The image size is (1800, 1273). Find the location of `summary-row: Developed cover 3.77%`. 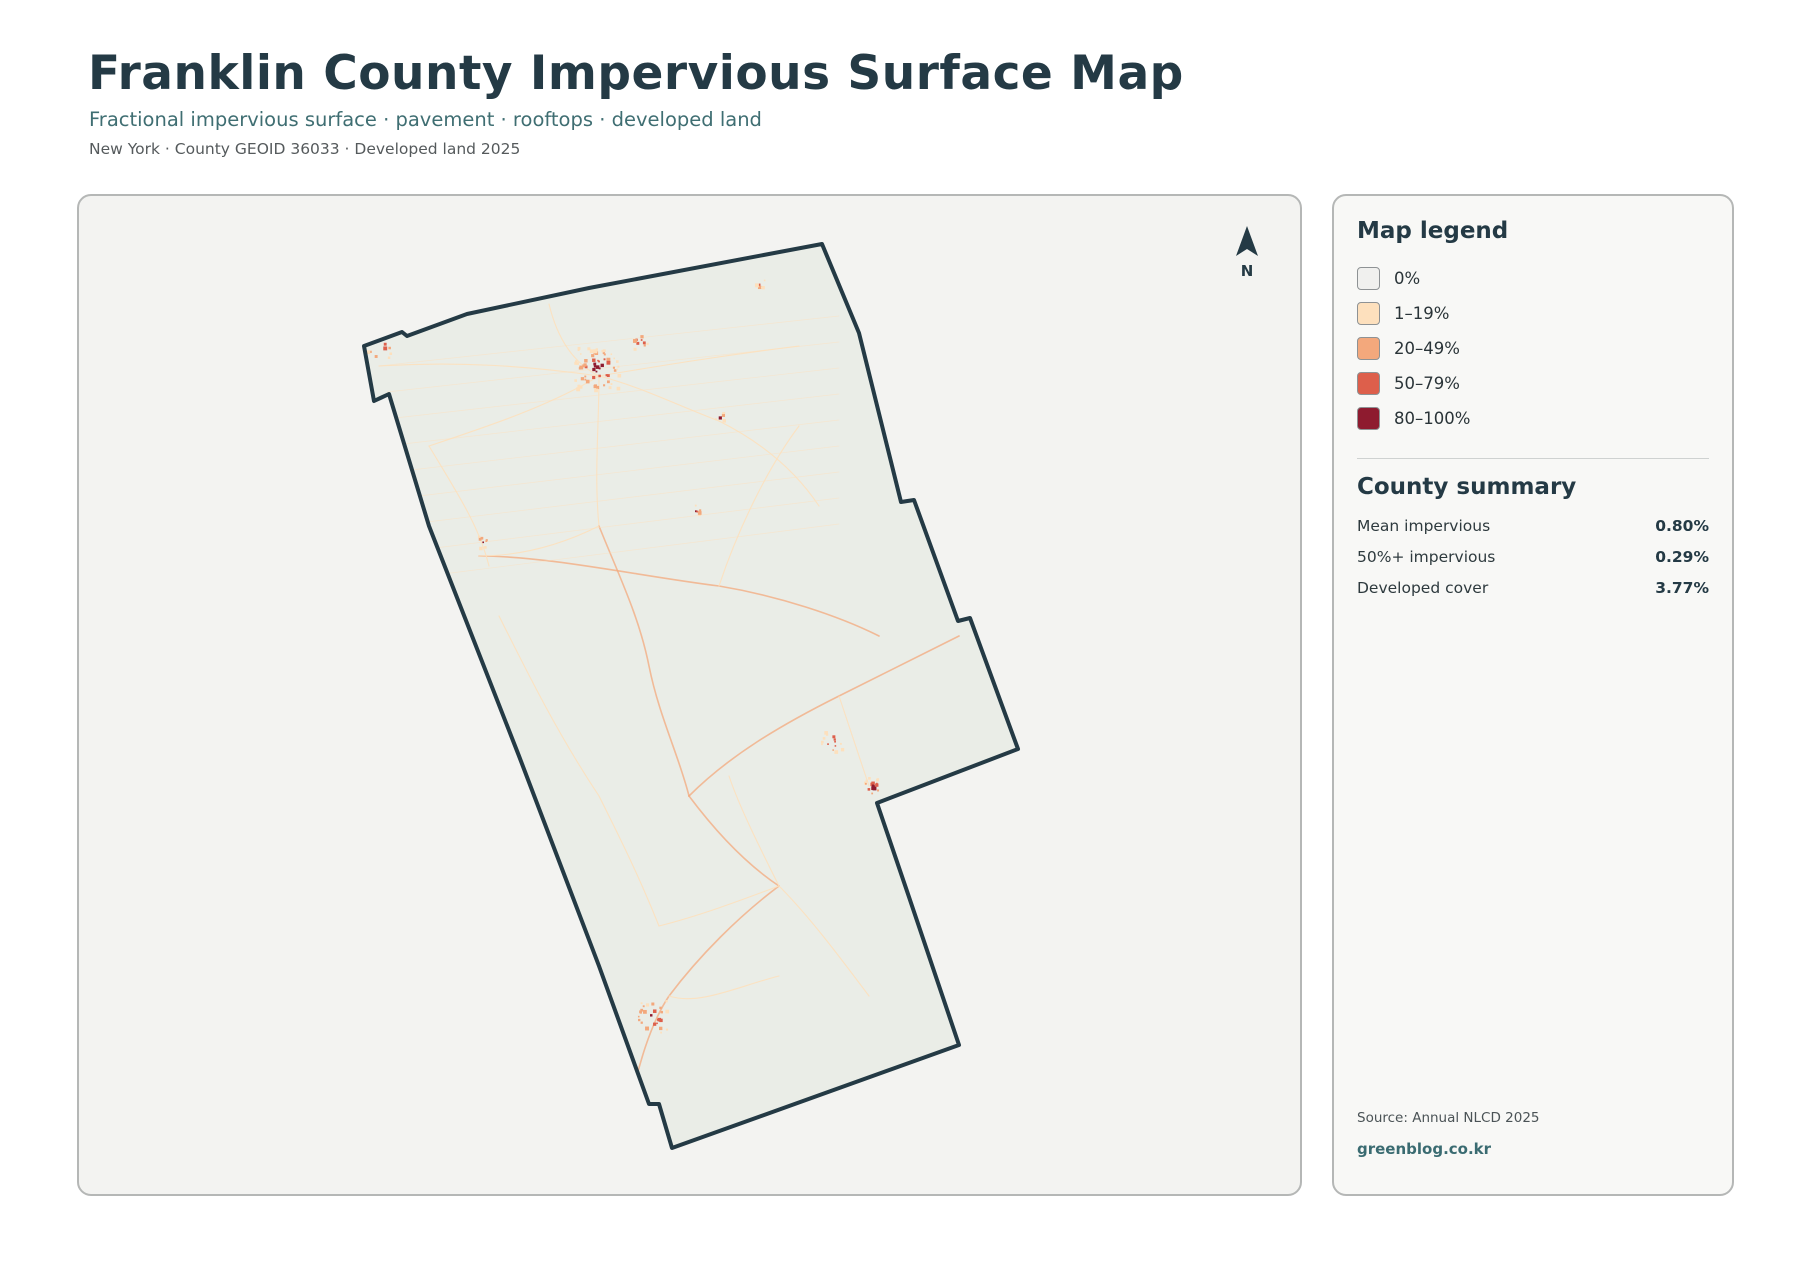

summary-row: Developed cover 3.77% is located at coordinates (1533, 588).